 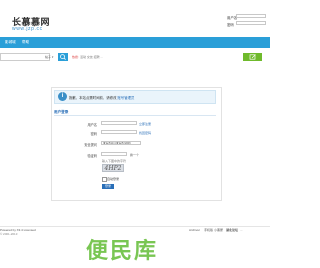 What do you see at coordinates (194, 230) in the screenshot?
I see `footer-archiver: Archiver` at bounding box center [194, 230].